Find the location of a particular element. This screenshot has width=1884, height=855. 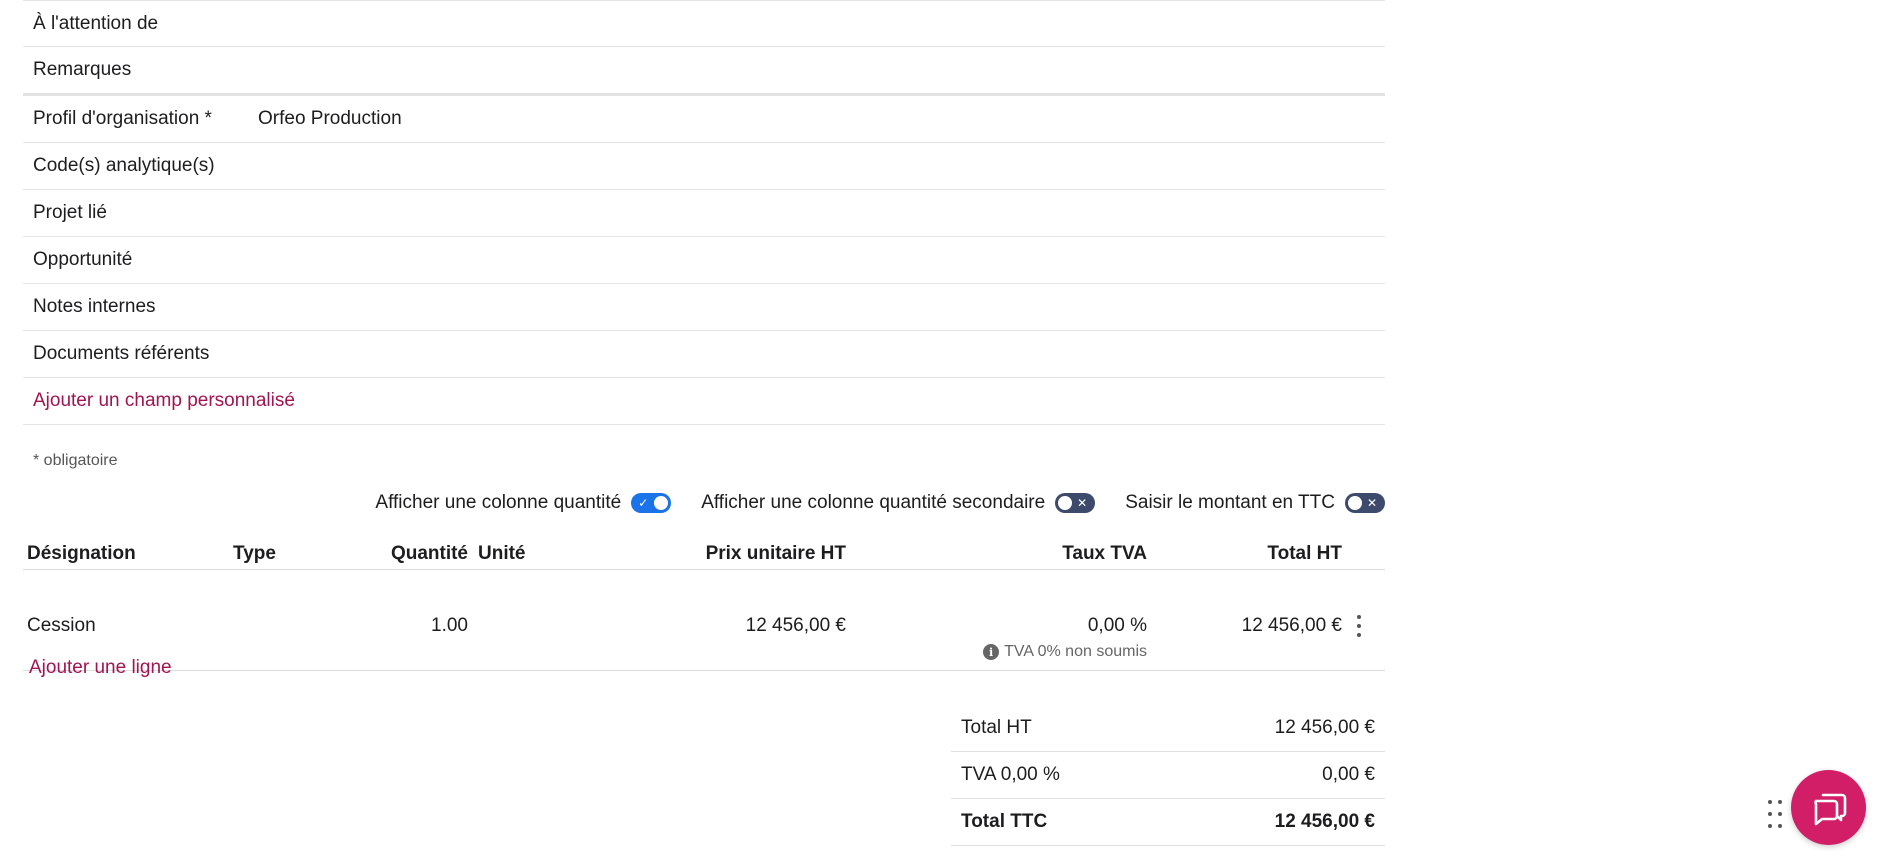

cell-vat-rate: 0,00 % is located at coordinates (1117, 626).